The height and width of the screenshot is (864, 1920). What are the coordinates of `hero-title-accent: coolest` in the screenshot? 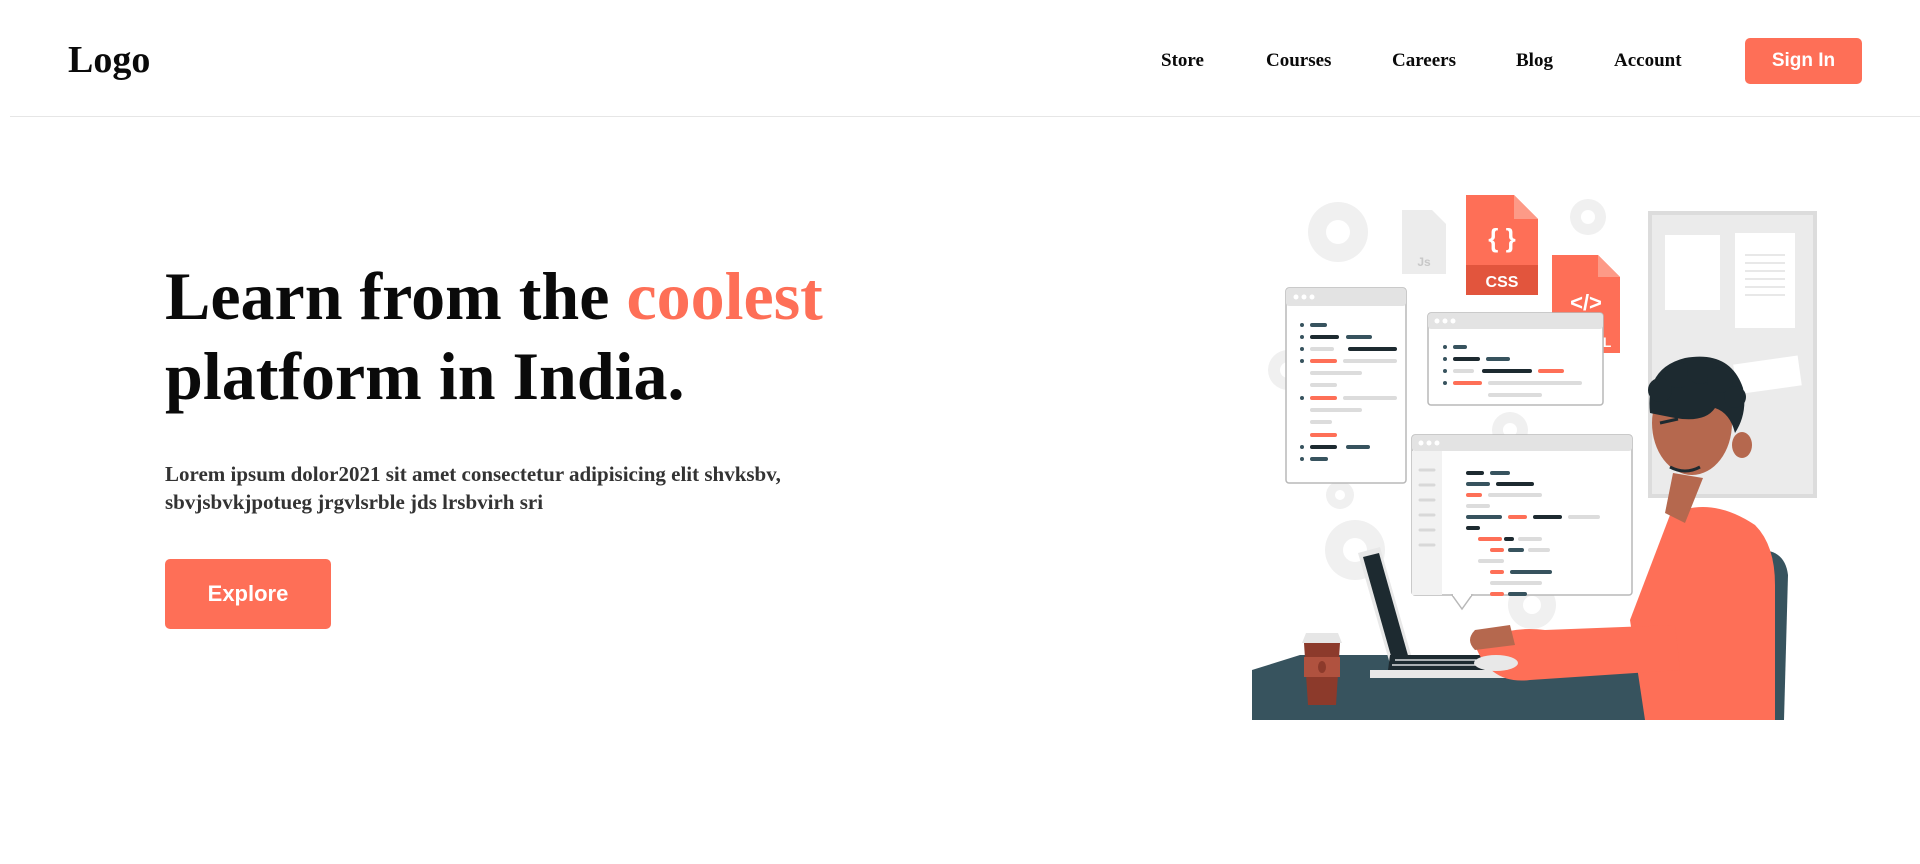 It's located at (724, 296).